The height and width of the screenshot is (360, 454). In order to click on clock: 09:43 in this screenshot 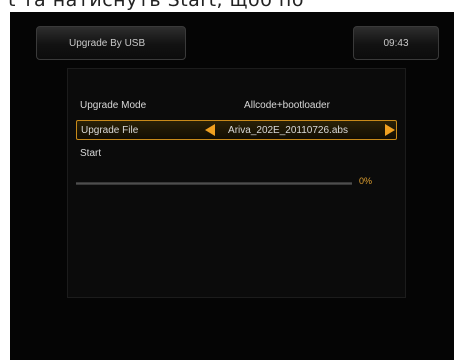, I will do `click(396, 43)`.